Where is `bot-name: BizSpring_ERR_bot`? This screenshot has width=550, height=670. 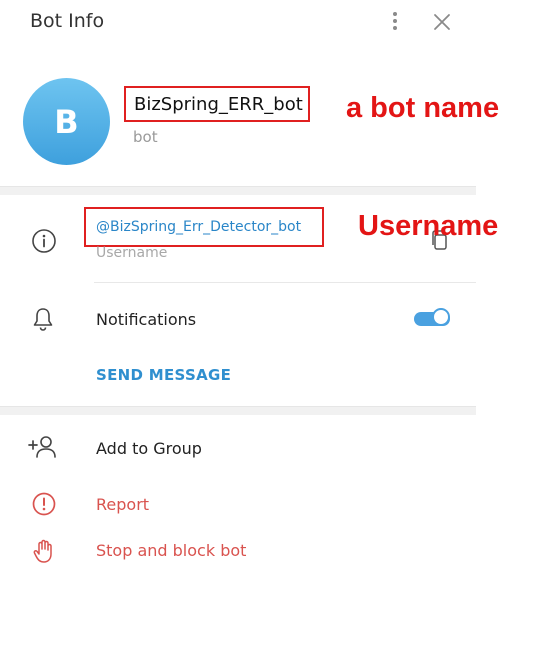 bot-name: BizSpring_ERR_bot is located at coordinates (217, 104).